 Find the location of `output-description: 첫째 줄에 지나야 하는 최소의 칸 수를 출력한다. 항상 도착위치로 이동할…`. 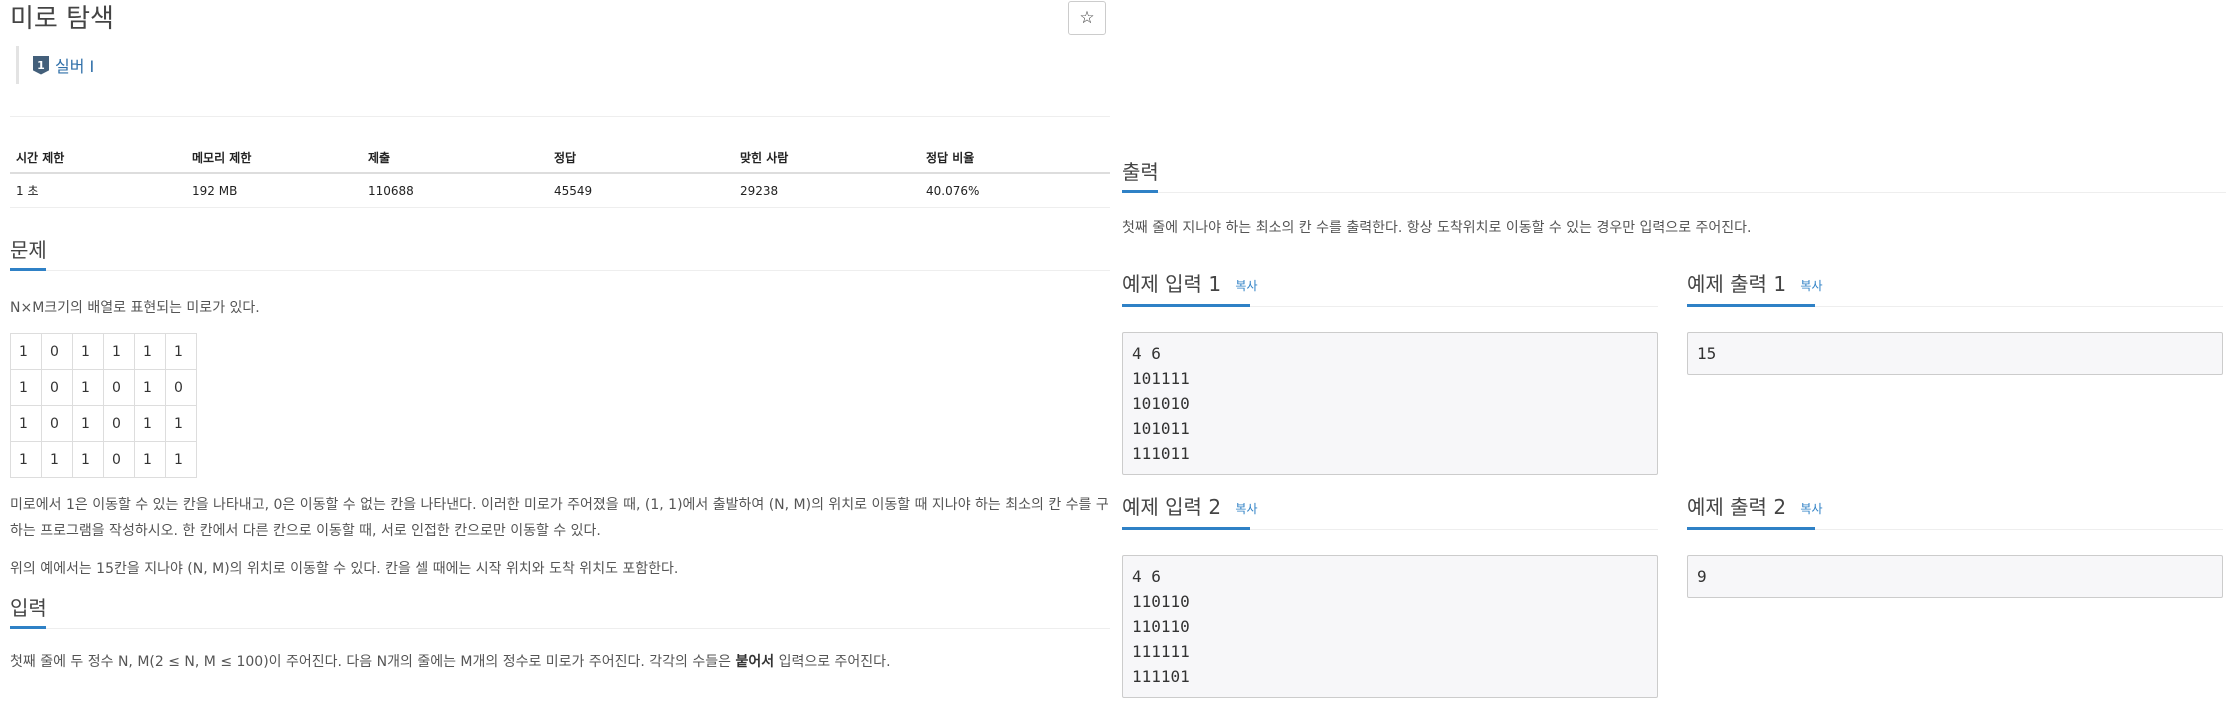

output-description: 첫째 줄에 지나야 하는 최소의 칸 수를 출력한다. 항상 도착위치로 이동할… is located at coordinates (1437, 228).